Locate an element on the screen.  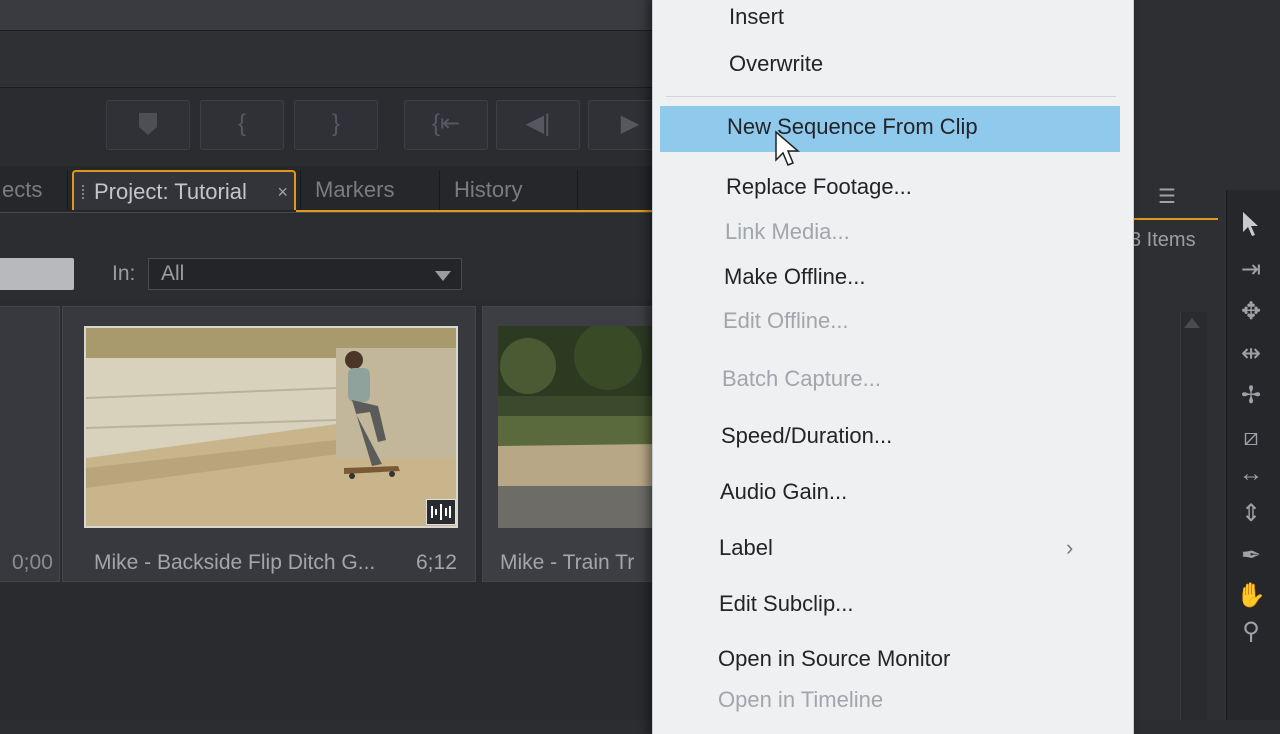
slide-tool-icon: ⇕ is located at coordinates (1251, 514).